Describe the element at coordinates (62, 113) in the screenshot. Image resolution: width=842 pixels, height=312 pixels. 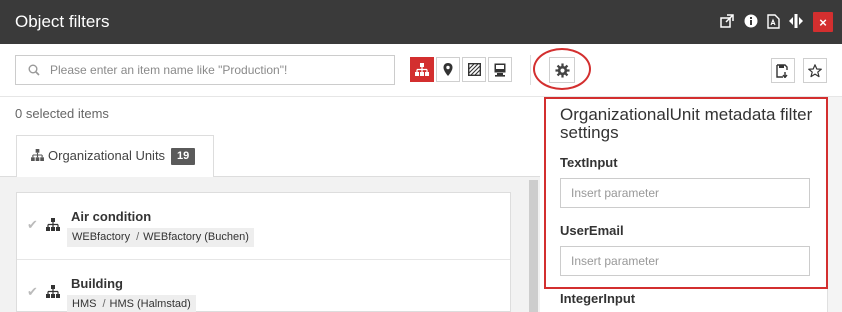
I see `selected-items-count: 0 selected items` at that location.